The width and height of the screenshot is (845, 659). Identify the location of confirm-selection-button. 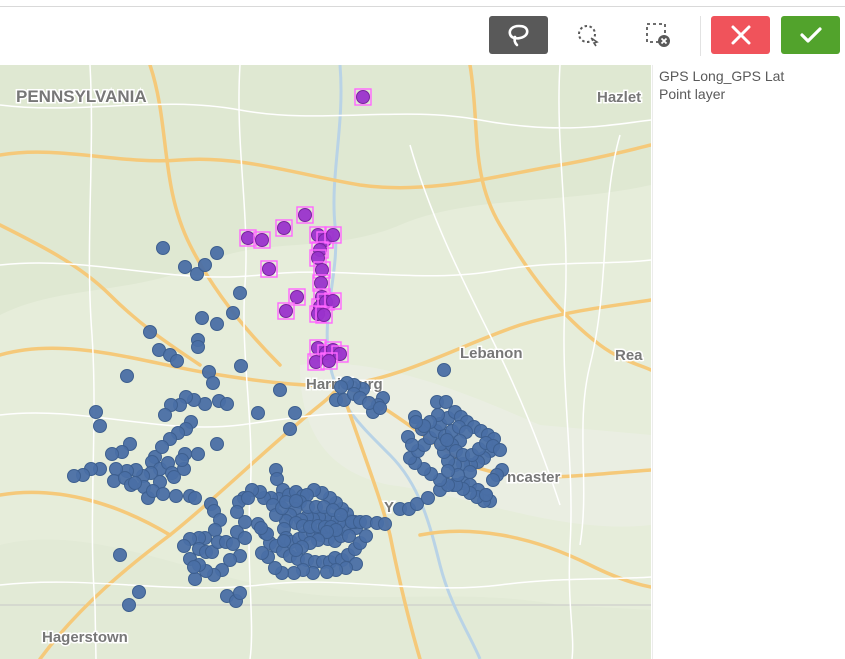
(810, 35).